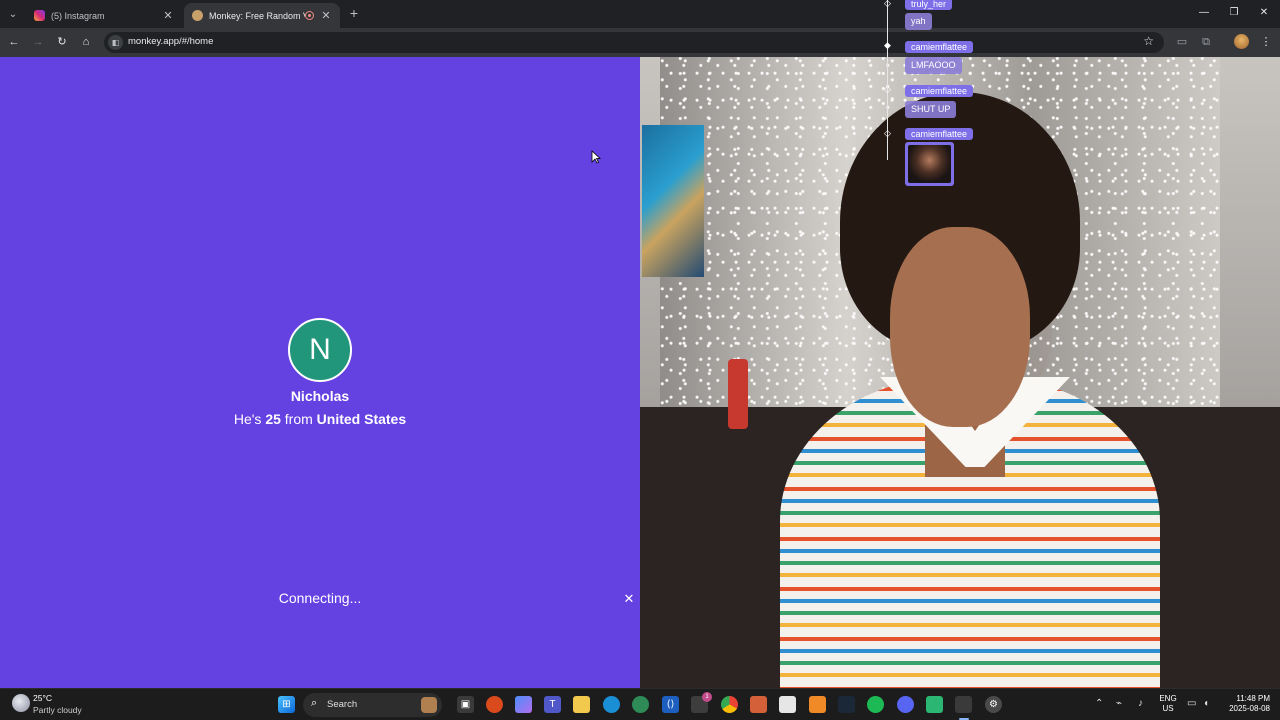 The height and width of the screenshot is (720, 1280). What do you see at coordinates (197, 15) in the screenshot?
I see `monkey-icon` at bounding box center [197, 15].